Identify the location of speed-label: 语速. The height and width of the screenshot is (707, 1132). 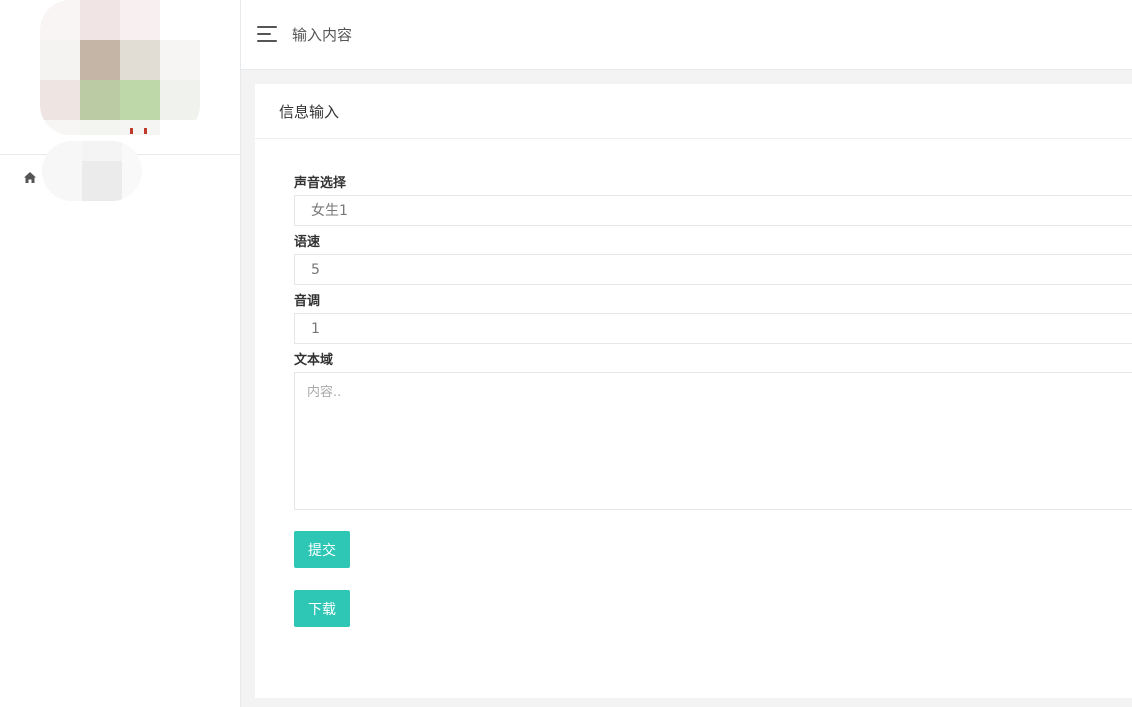
(307, 242).